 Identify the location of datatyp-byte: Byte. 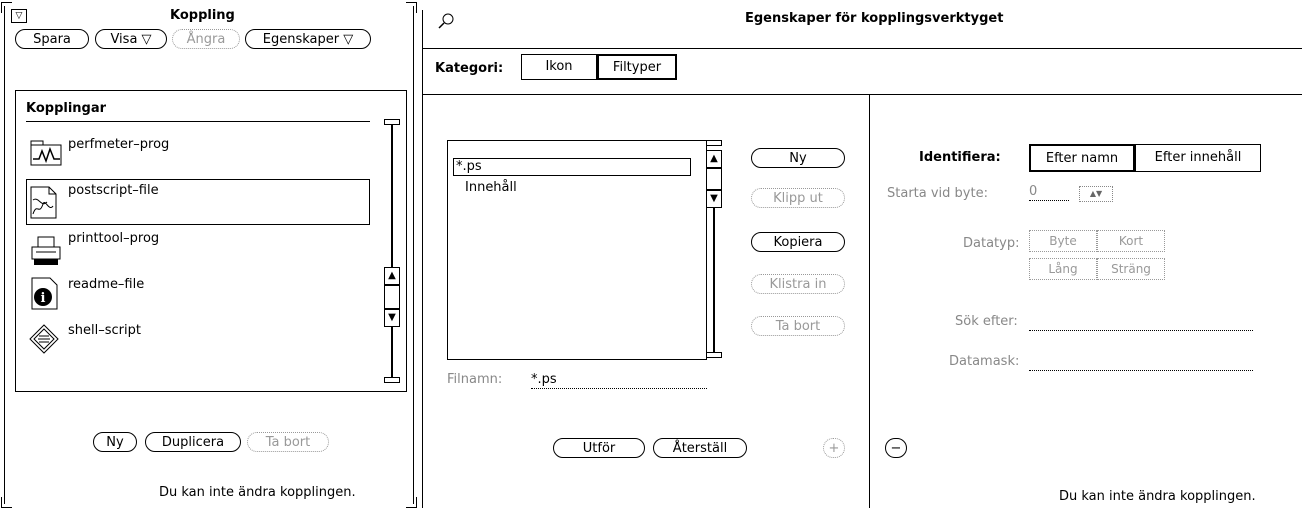
(1063, 241).